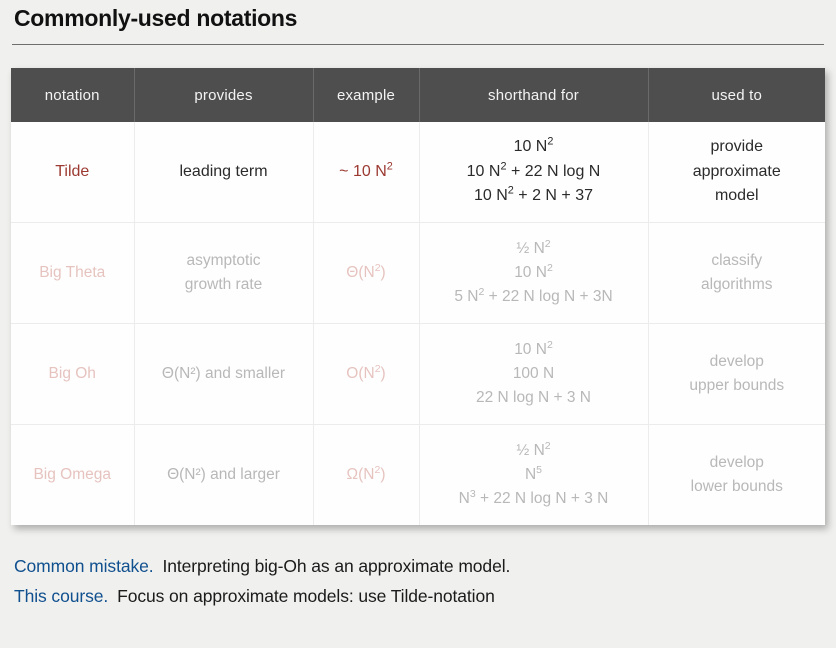 The image size is (836, 648). I want to click on shorthand-line: N5, so click(534, 475).